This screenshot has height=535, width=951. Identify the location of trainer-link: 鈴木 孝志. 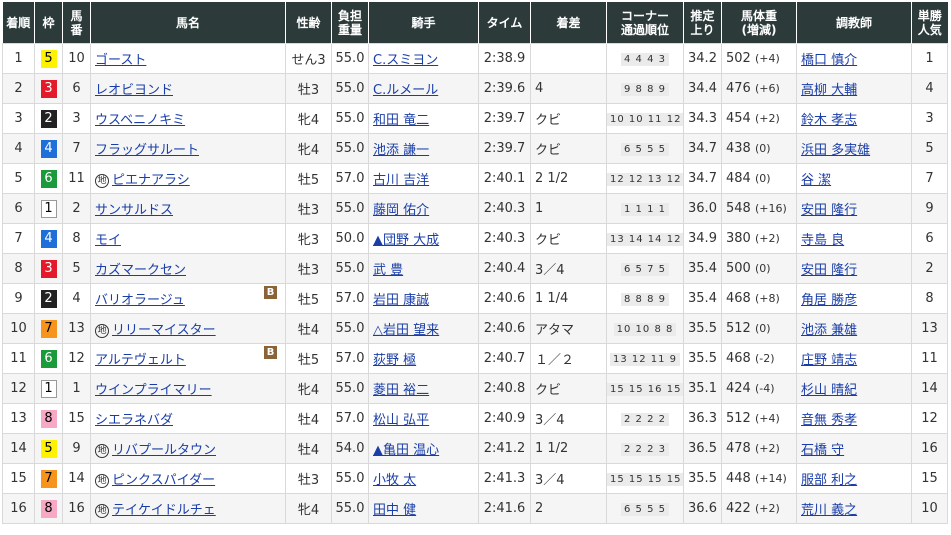
(829, 120).